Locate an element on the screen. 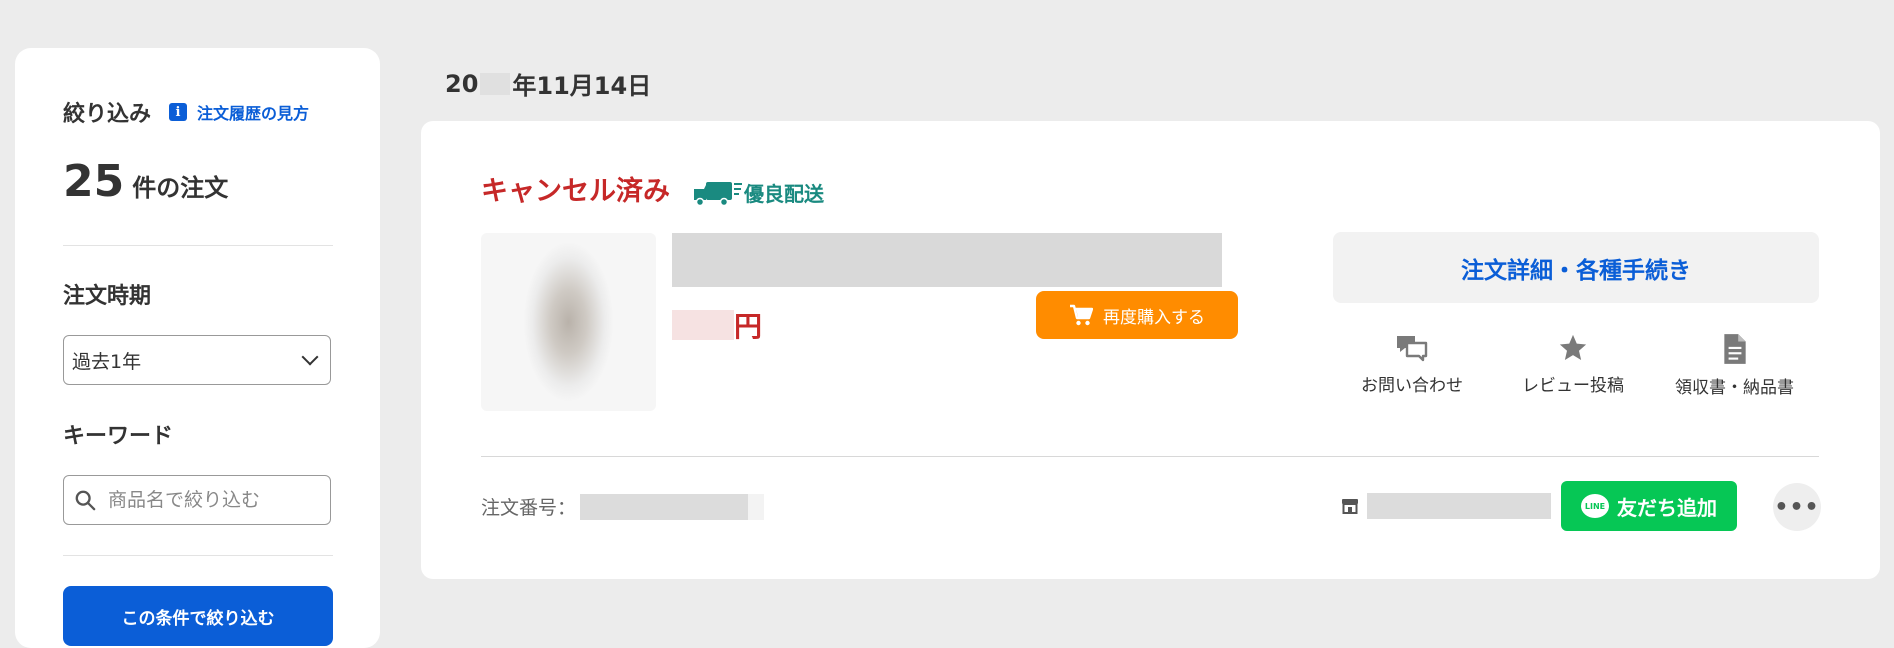 The width and height of the screenshot is (1894, 648). period-label: 注文時期 is located at coordinates (107, 296).